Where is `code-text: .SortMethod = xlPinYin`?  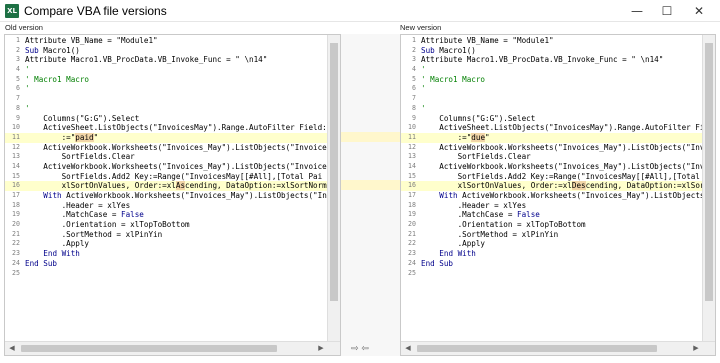
code-text: .SortMethod = xlPinYin is located at coordinates (94, 234).